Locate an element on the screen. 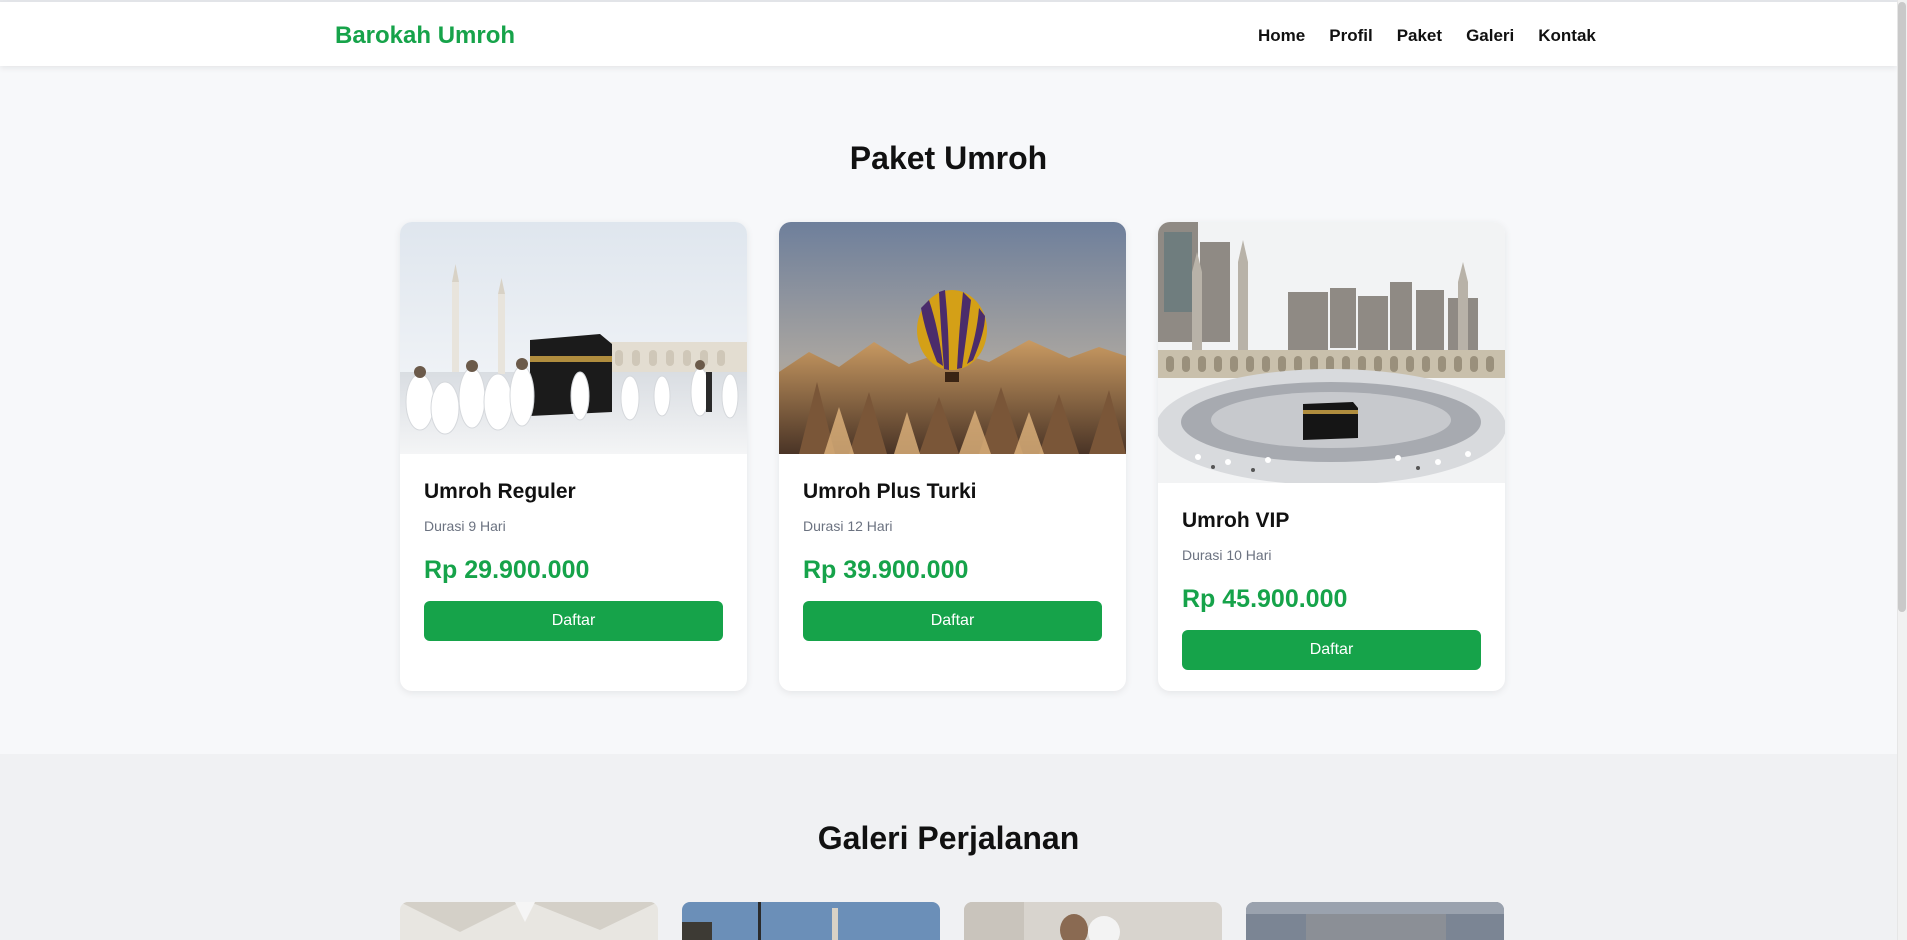 This screenshot has width=1907, height=940. page-scrollbar is located at coordinates (1902, 470).